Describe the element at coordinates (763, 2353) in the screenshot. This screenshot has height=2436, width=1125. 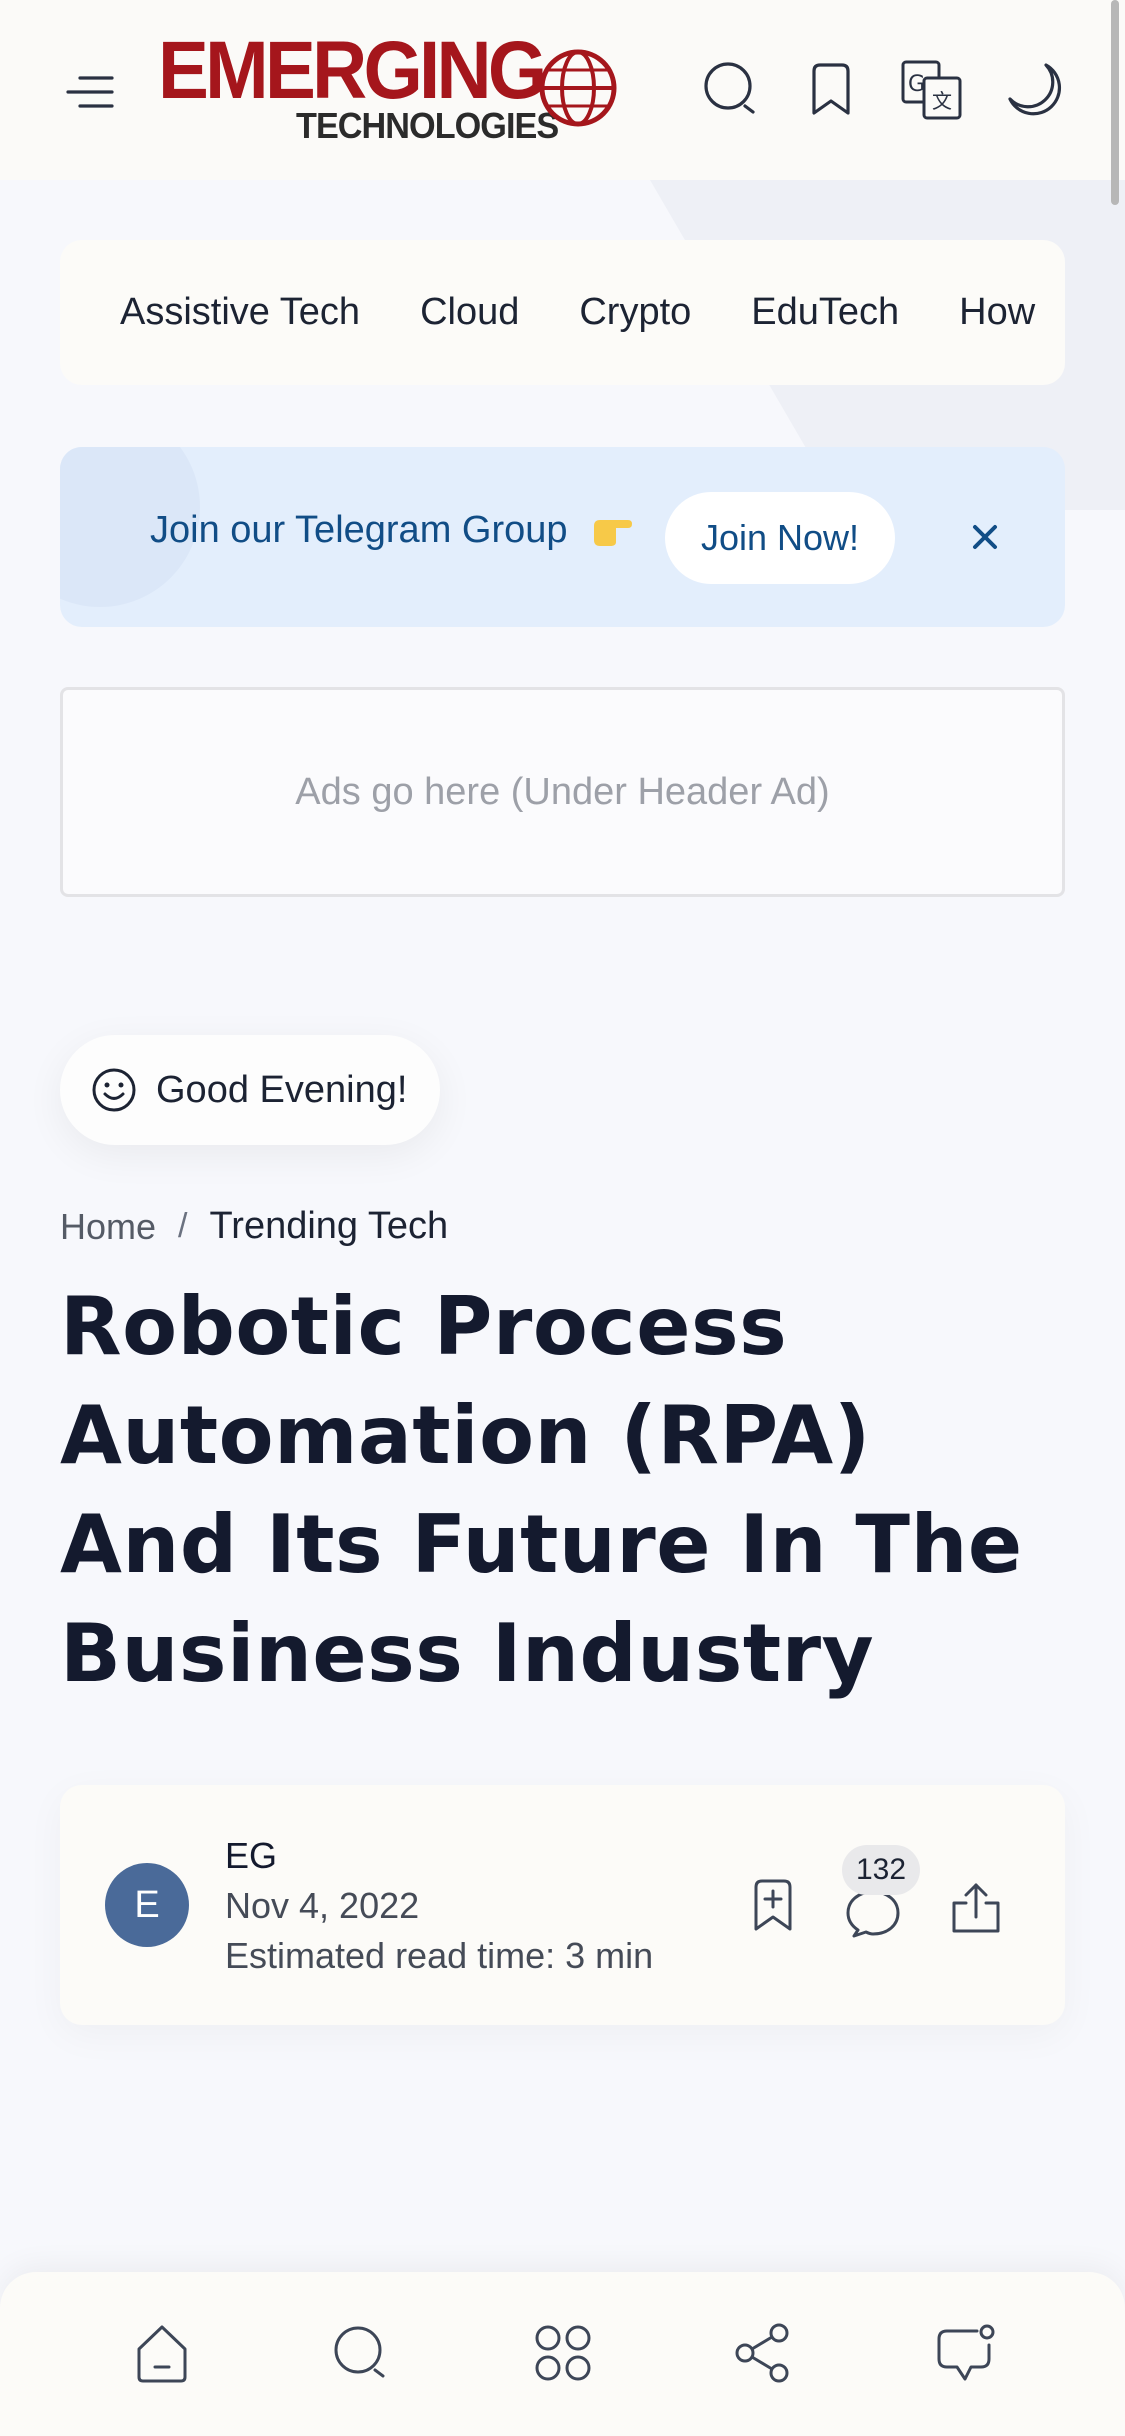
I see `share-network-icon` at that location.